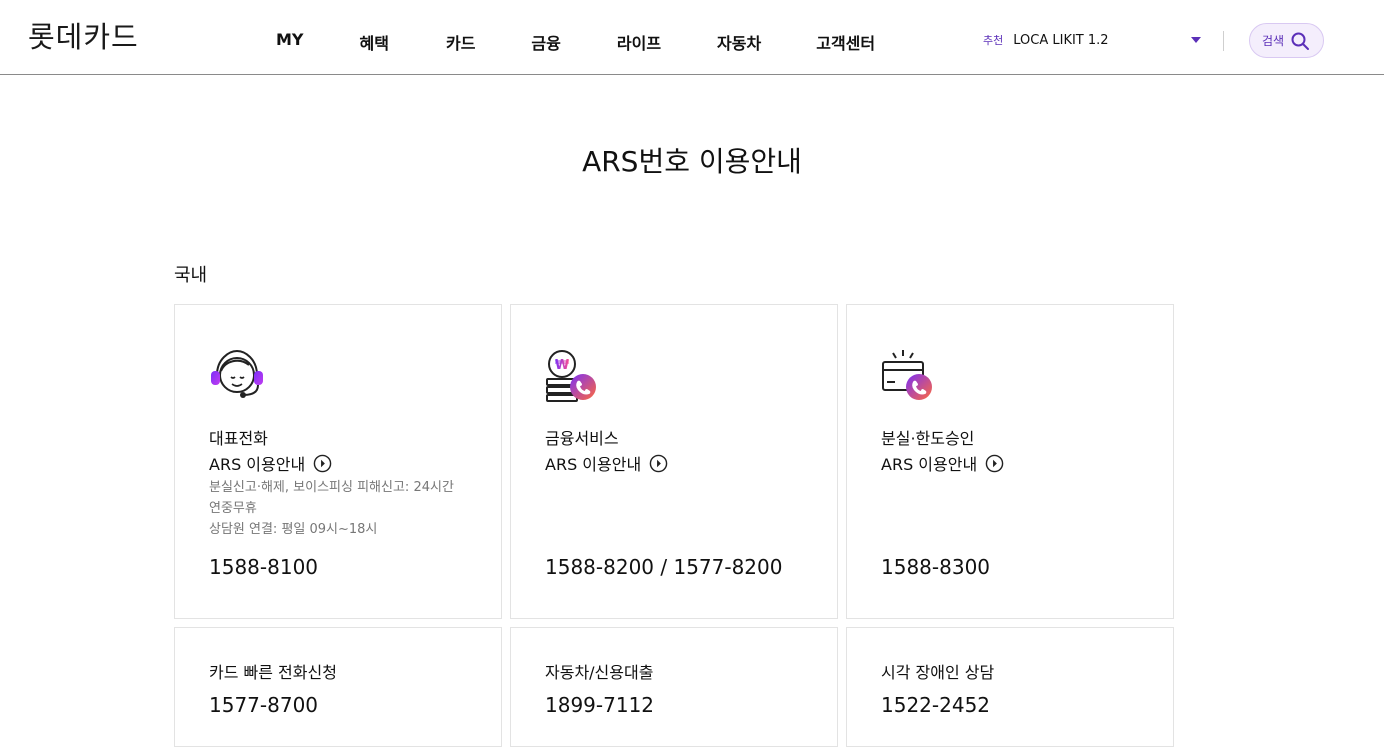 This screenshot has height=752, width=1384. What do you see at coordinates (674, 461) in the screenshot?
I see `ars-card-finance: ₩ 금융서비스 ARS 이용안내 1588-8200 / 1577-8200` at bounding box center [674, 461].